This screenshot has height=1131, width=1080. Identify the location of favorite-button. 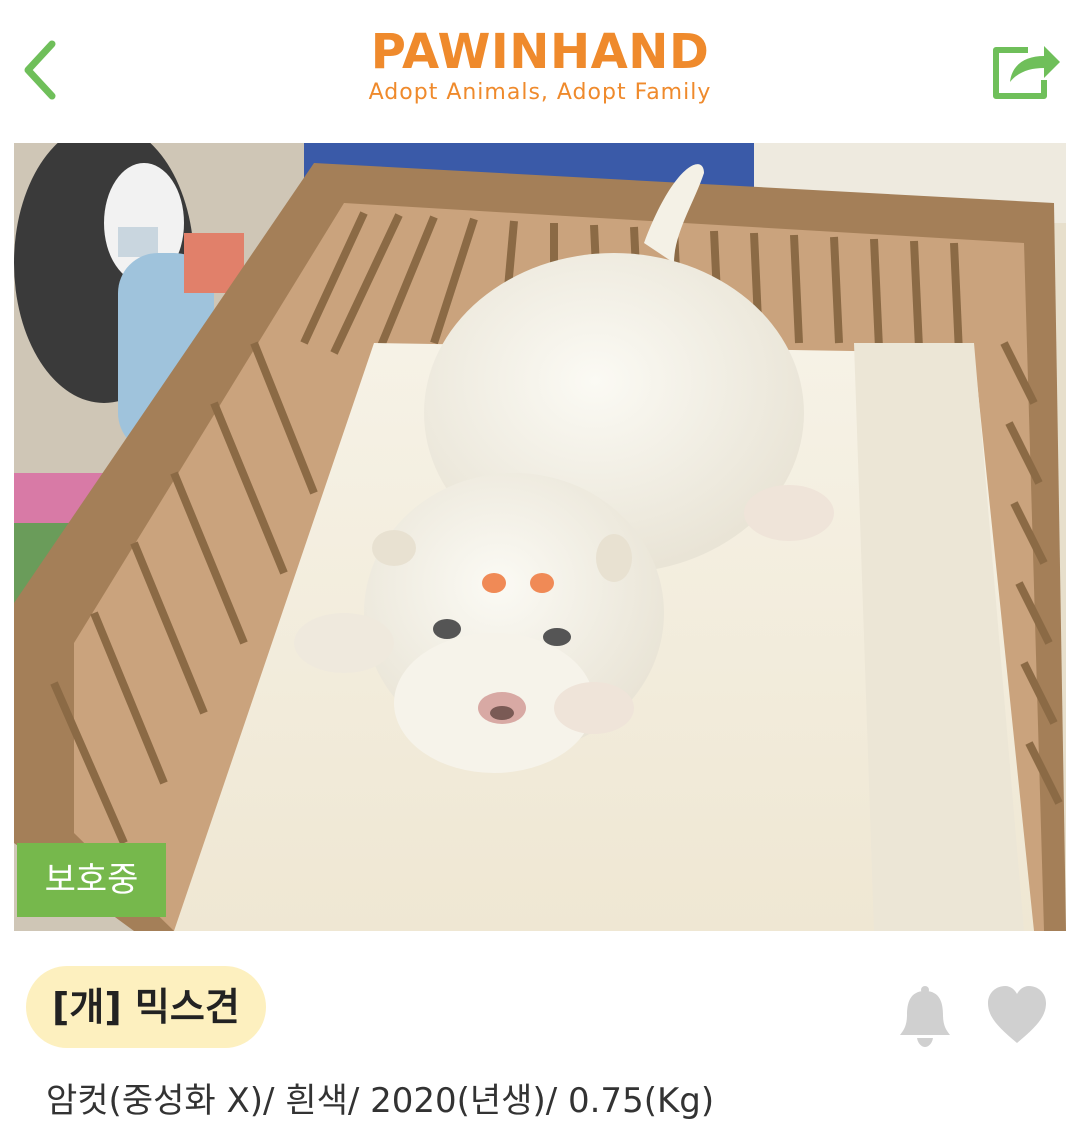
(1017, 1015).